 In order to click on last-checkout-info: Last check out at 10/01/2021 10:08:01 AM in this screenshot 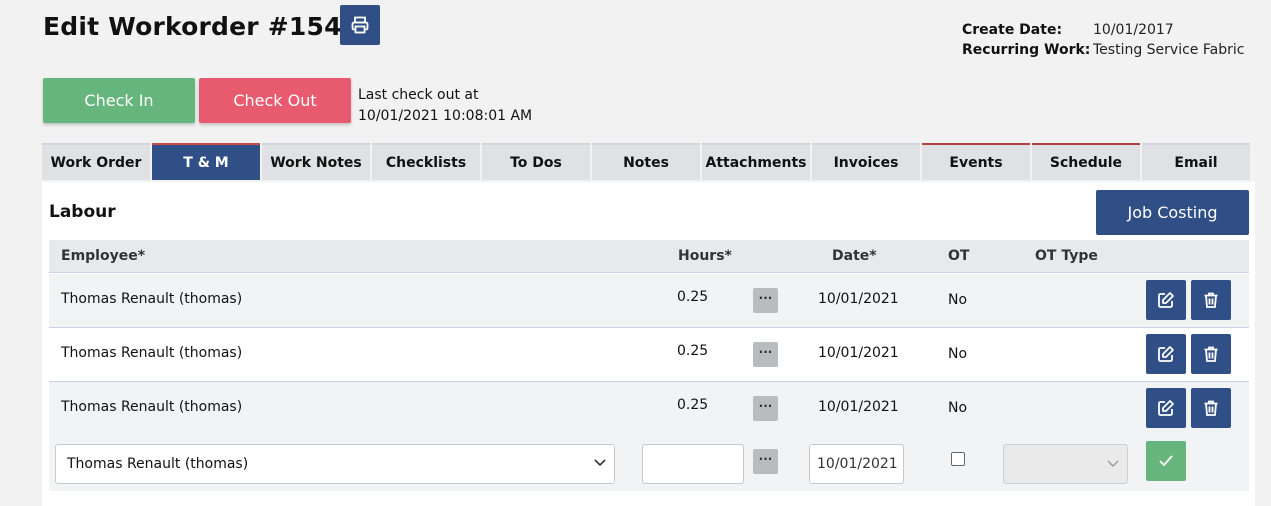, I will do `click(445, 106)`.